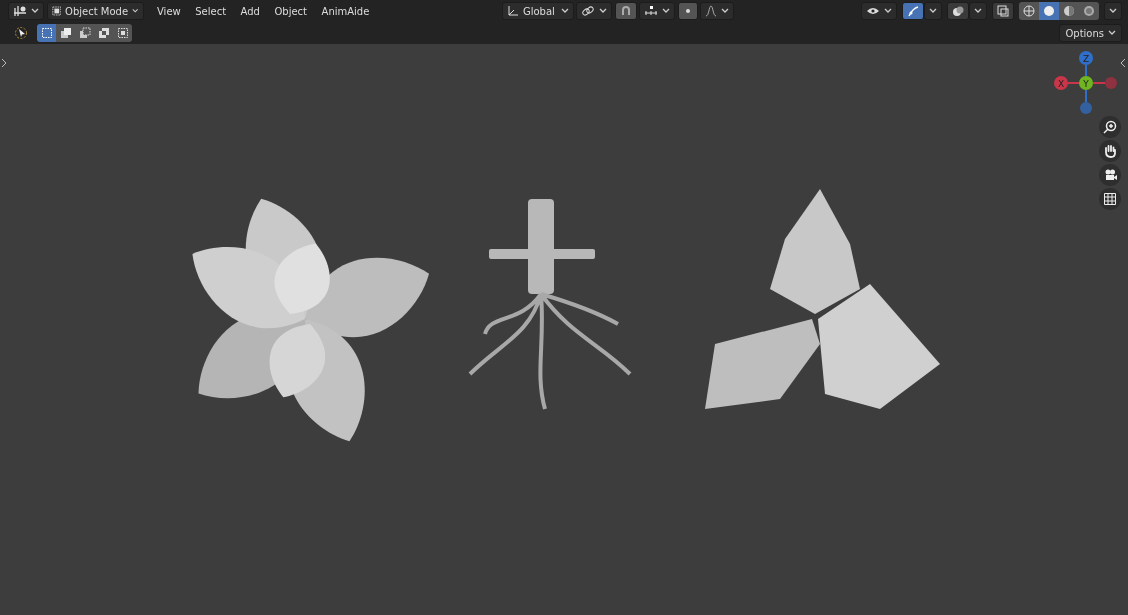  Describe the element at coordinates (56, 11) in the screenshot. I see `cube-icon` at that location.